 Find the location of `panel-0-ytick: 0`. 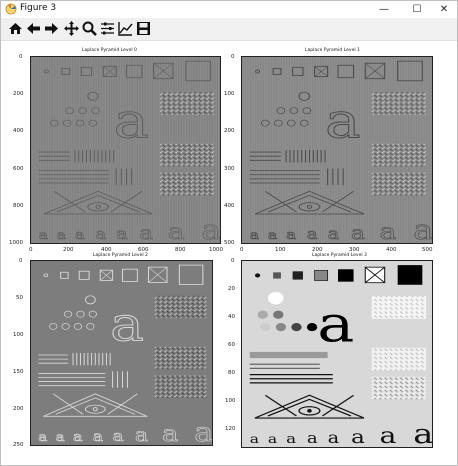

panel-0-ytick: 0 is located at coordinates (21, 57).